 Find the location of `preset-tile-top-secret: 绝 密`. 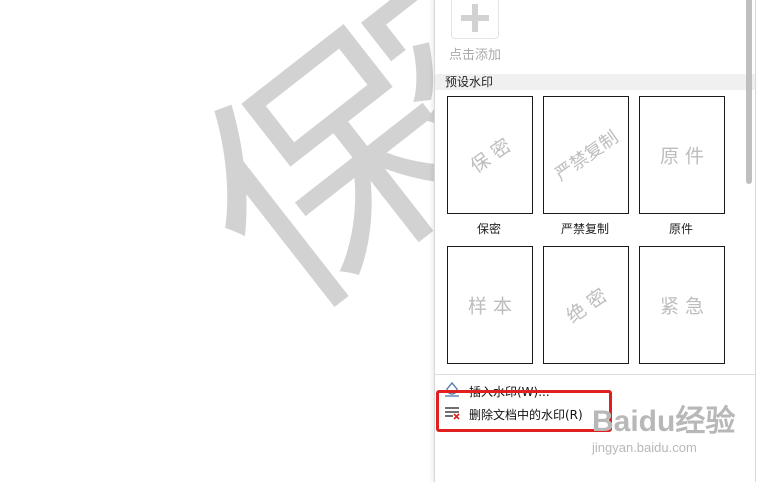

preset-tile-top-secret: 绝 密 is located at coordinates (586, 305).